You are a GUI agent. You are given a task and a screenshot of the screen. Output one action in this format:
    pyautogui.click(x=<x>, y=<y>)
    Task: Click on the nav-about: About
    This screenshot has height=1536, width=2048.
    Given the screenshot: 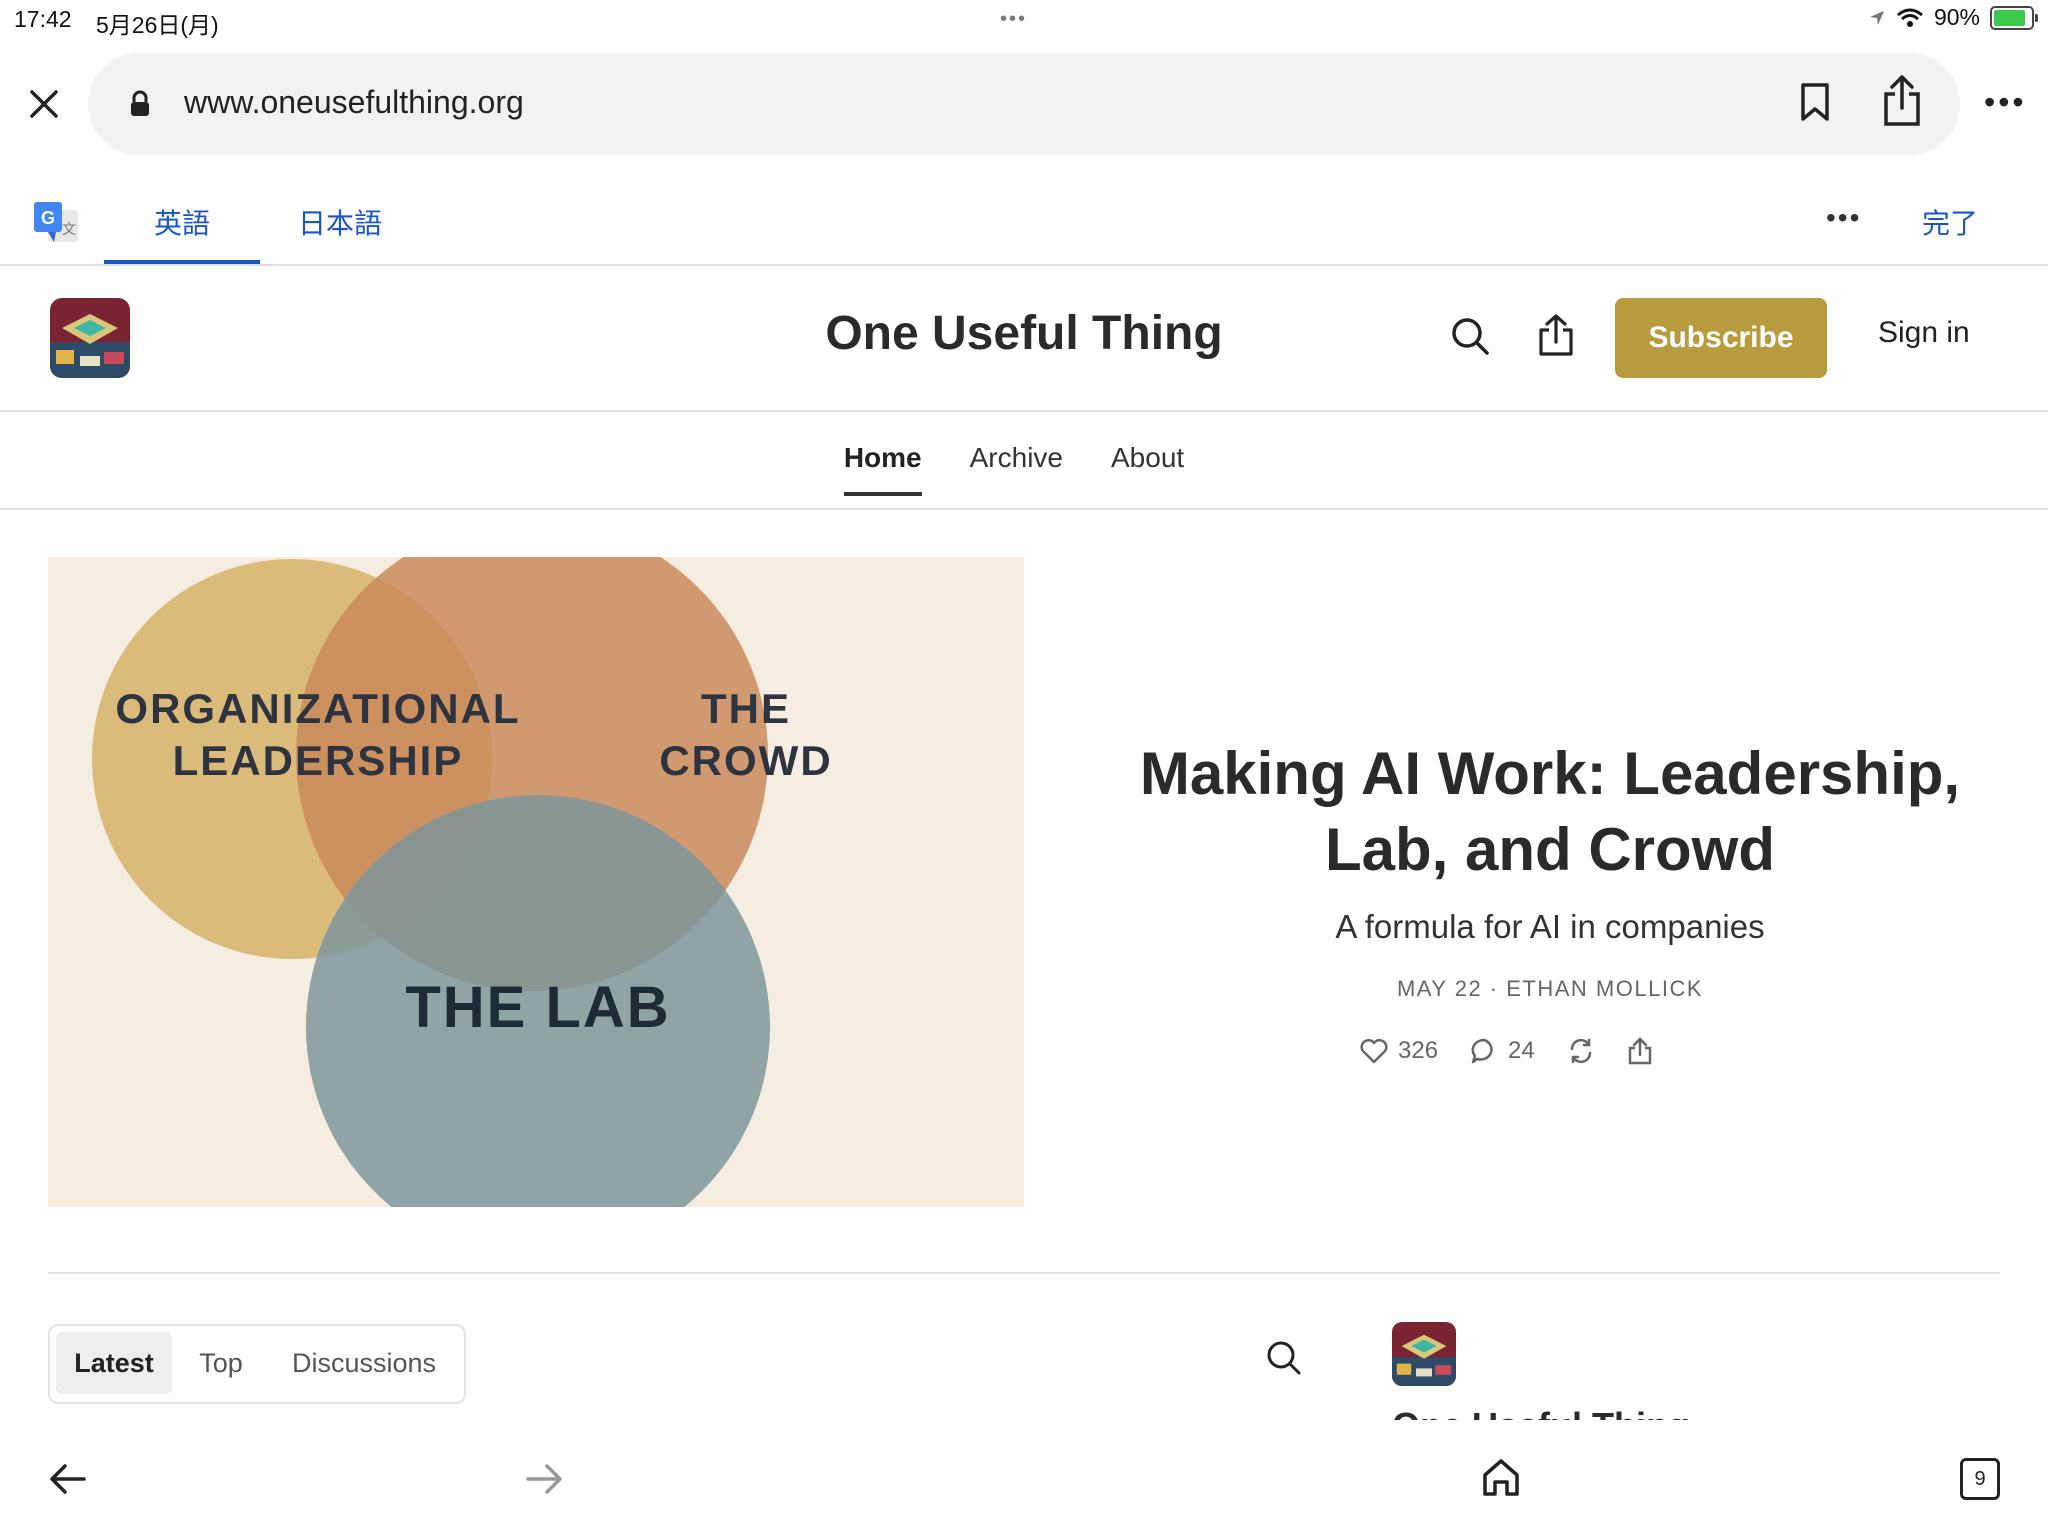 What is the action you would take?
    pyautogui.click(x=1147, y=469)
    